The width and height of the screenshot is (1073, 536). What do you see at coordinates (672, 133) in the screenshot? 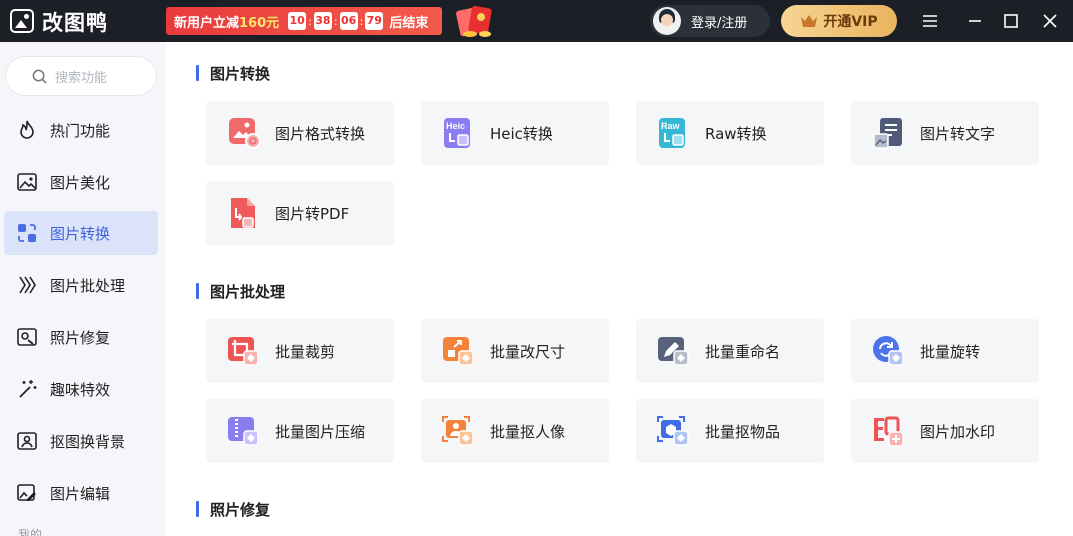
I see `raw-icon: Raw` at bounding box center [672, 133].